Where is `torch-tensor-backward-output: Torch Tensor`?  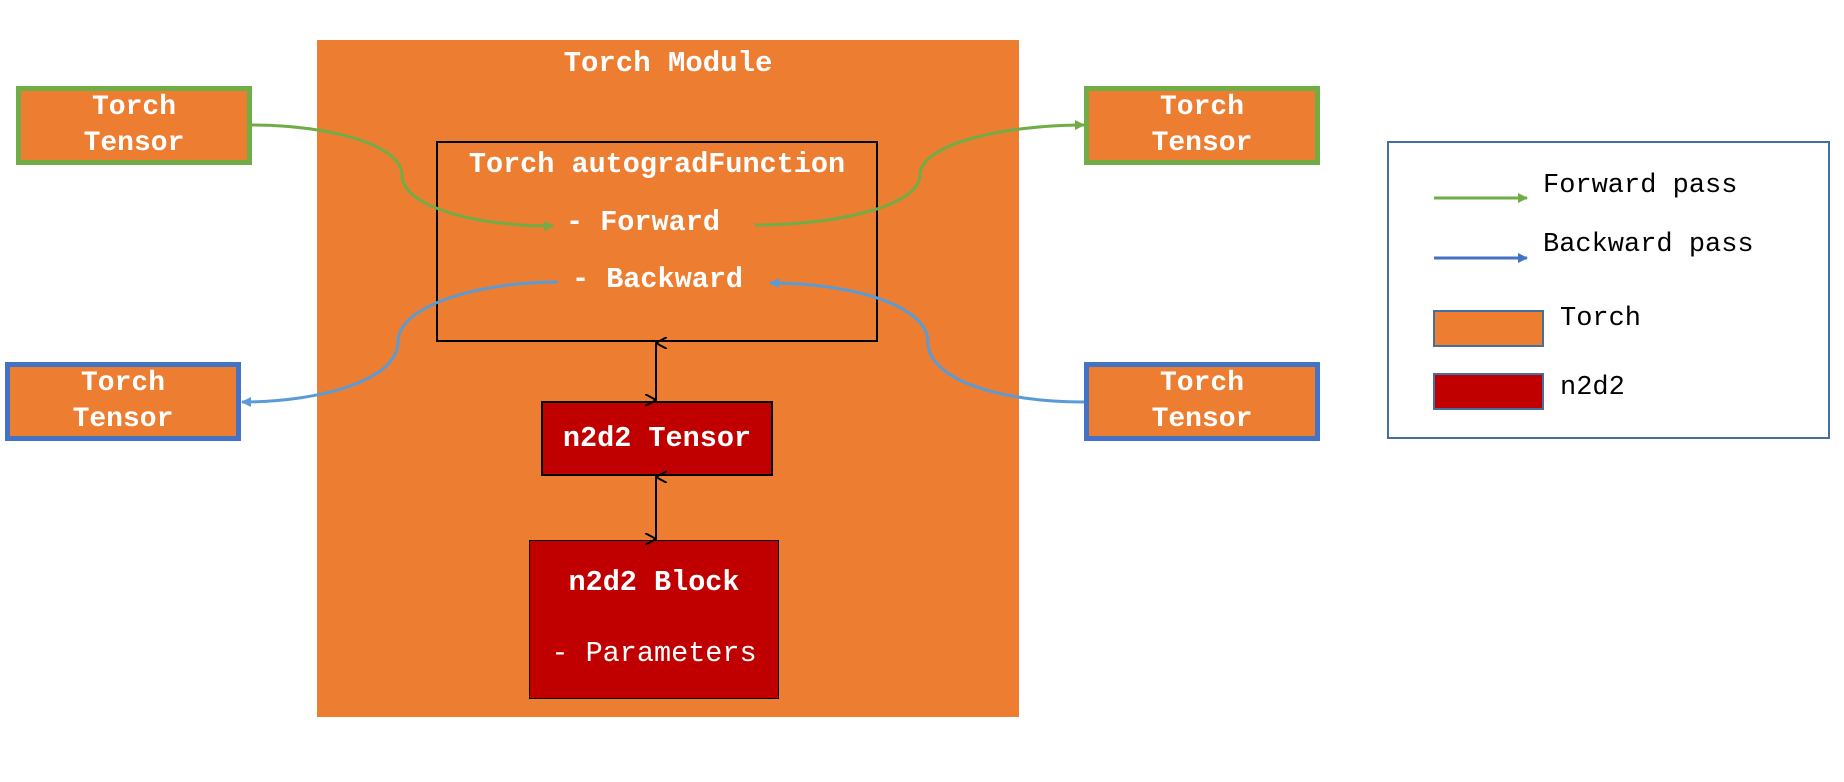
torch-tensor-backward-output: Torch Tensor is located at coordinates (123, 401).